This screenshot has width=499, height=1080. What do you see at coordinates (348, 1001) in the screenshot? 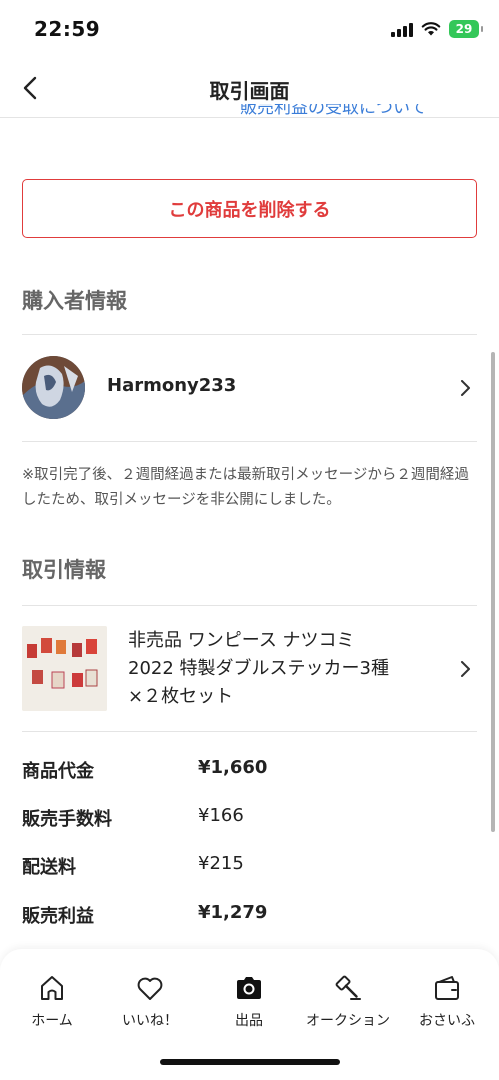
I see `tab-auction: オークション` at bounding box center [348, 1001].